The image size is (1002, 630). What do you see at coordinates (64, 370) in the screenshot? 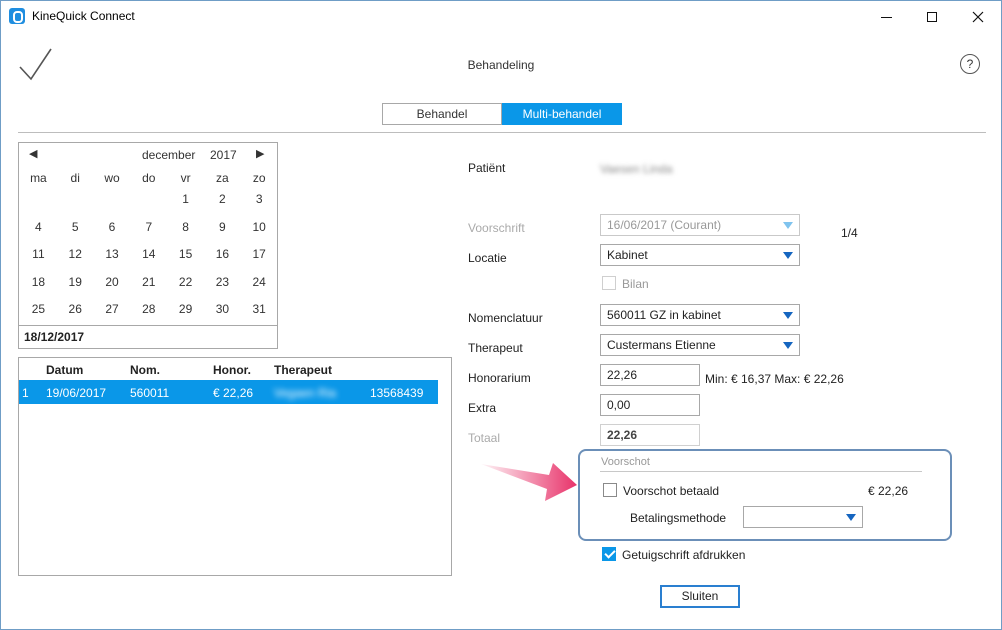
I see `column-header-datum: Datum` at bounding box center [64, 370].